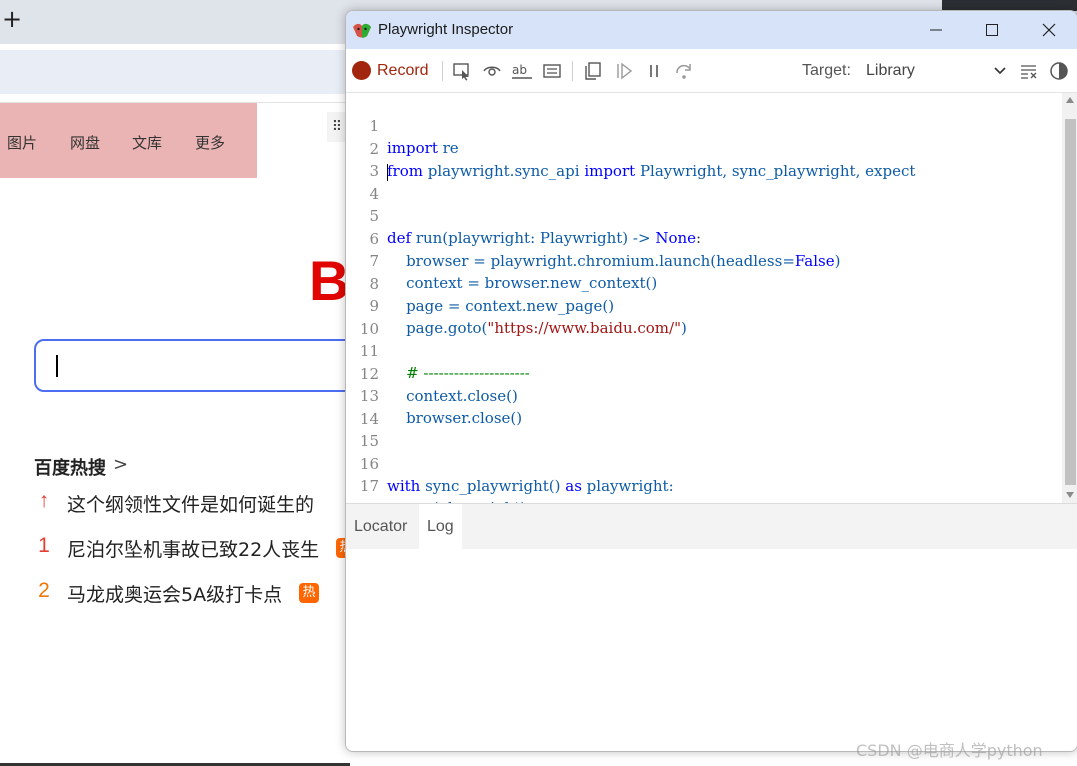  I want to click on apps-grid-icon: ⠿, so click(337, 127).